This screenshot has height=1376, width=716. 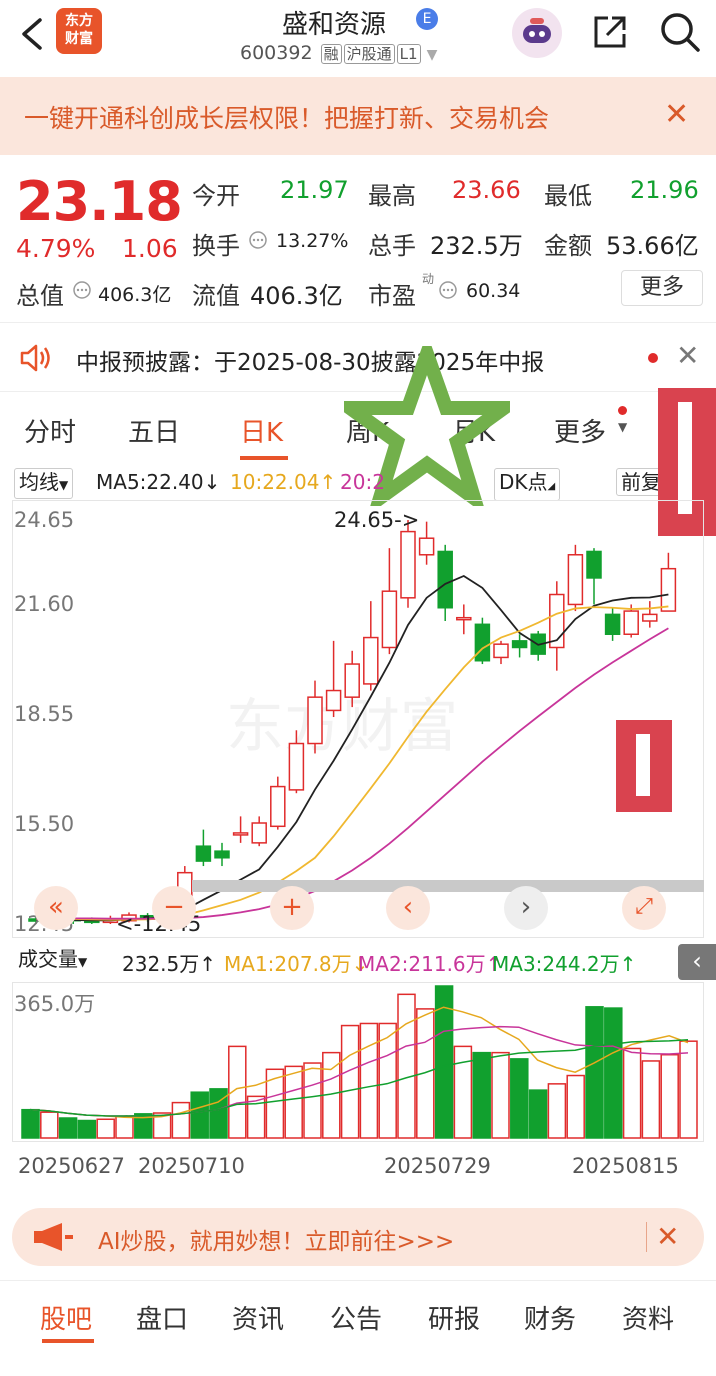 I want to click on more-button: 更多, so click(x=662, y=288).